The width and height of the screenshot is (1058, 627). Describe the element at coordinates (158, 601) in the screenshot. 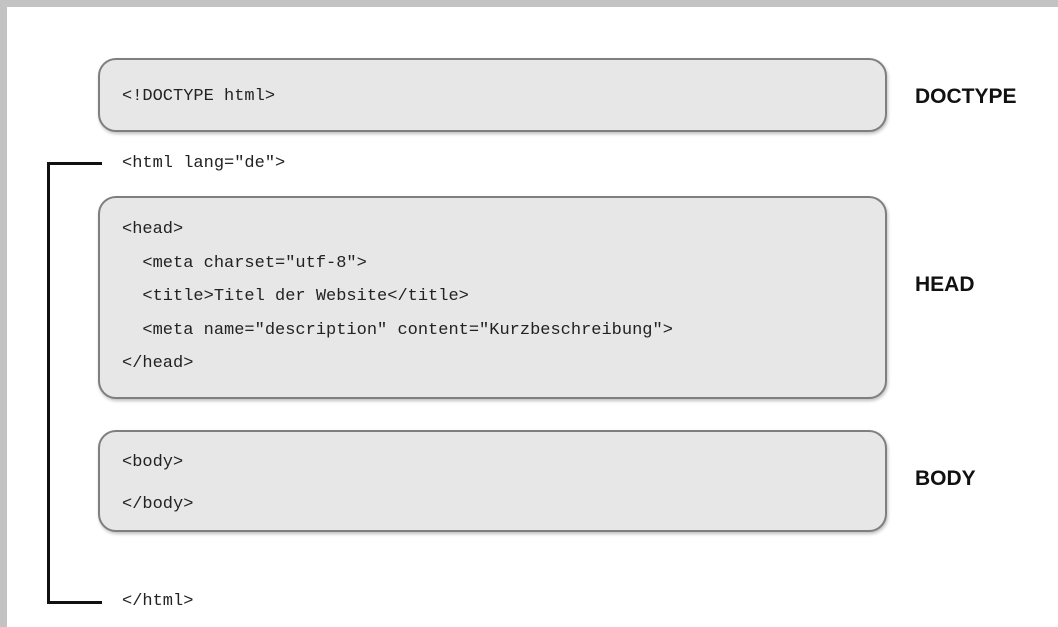

I see `html-close-tag: </html>` at that location.